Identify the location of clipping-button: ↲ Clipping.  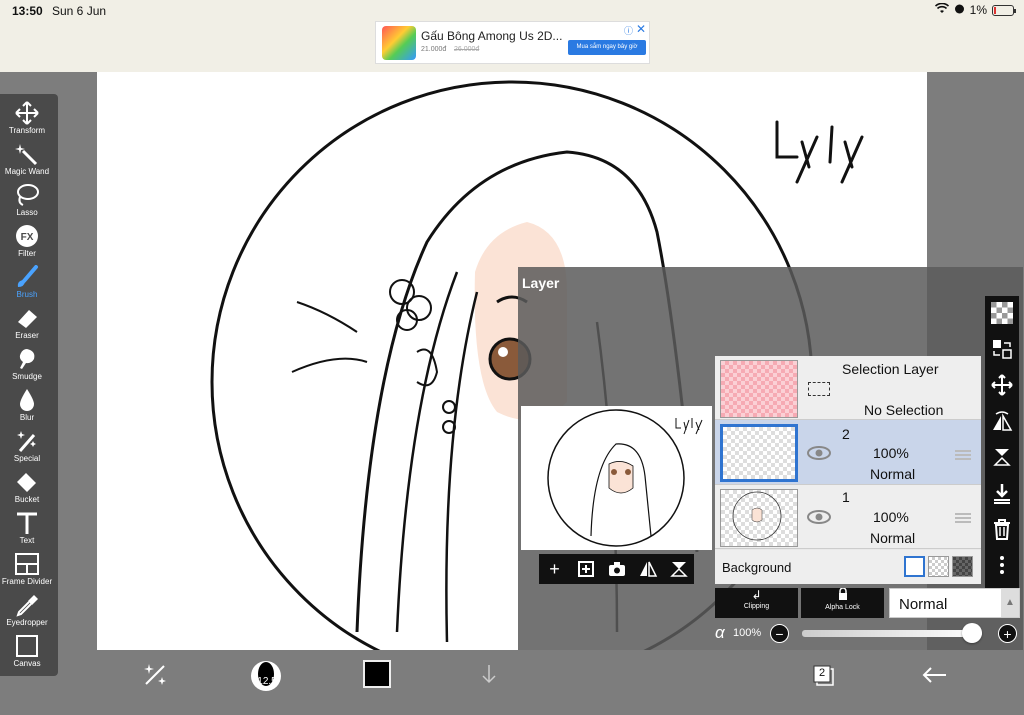
(756, 603).